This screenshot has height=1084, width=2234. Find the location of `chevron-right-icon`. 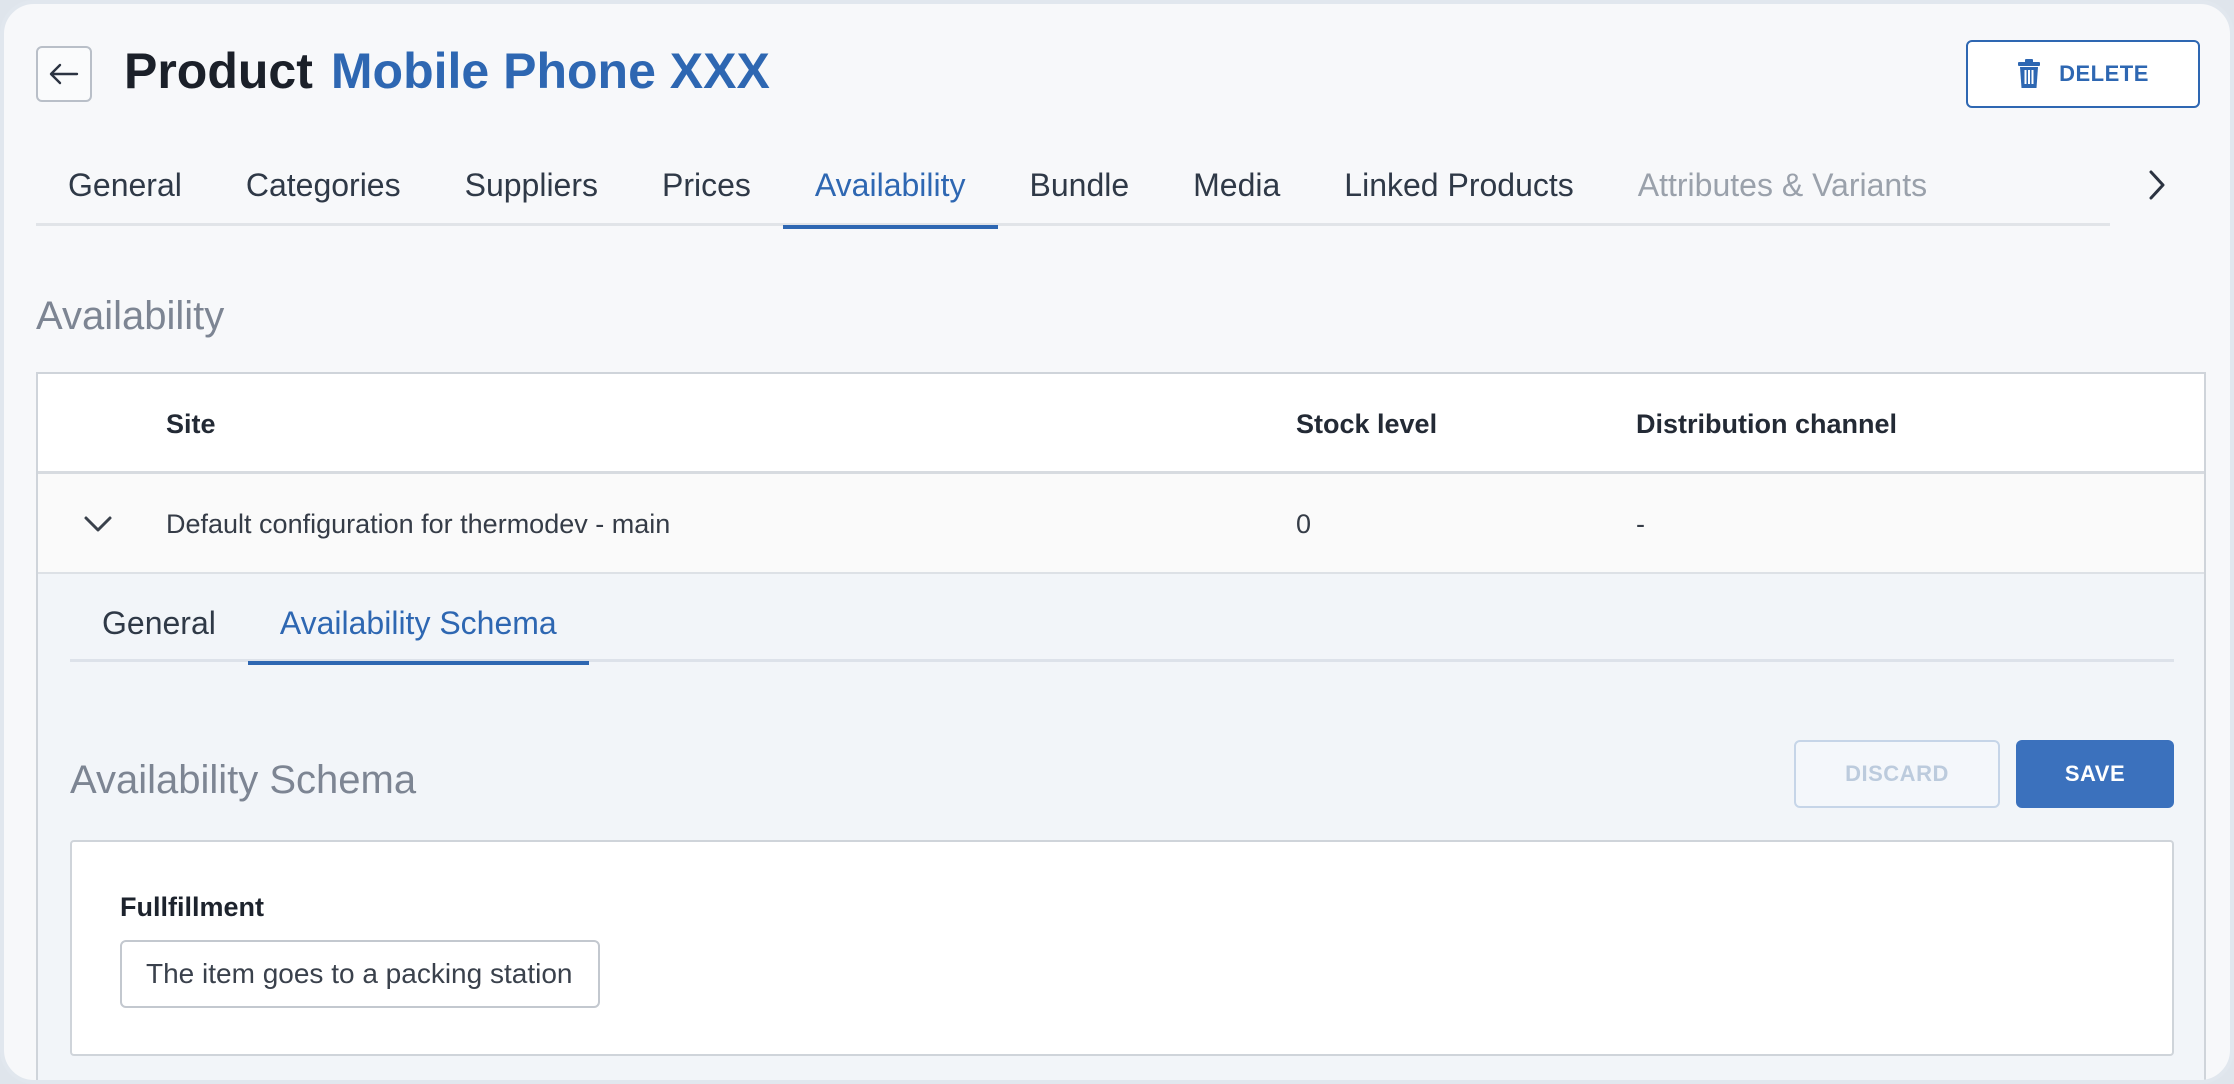

chevron-right-icon is located at coordinates (2157, 185).